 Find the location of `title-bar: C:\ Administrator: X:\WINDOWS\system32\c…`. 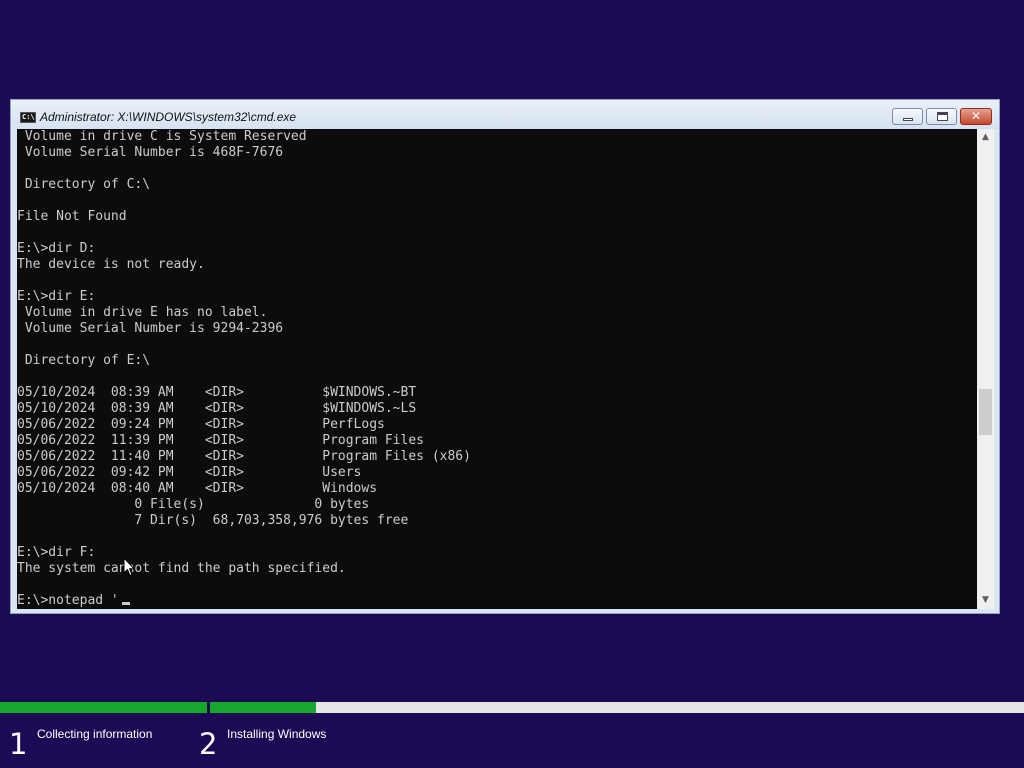

title-bar: C:\ Administrator: X:\WINDOWS\system32\c… is located at coordinates (505, 114).